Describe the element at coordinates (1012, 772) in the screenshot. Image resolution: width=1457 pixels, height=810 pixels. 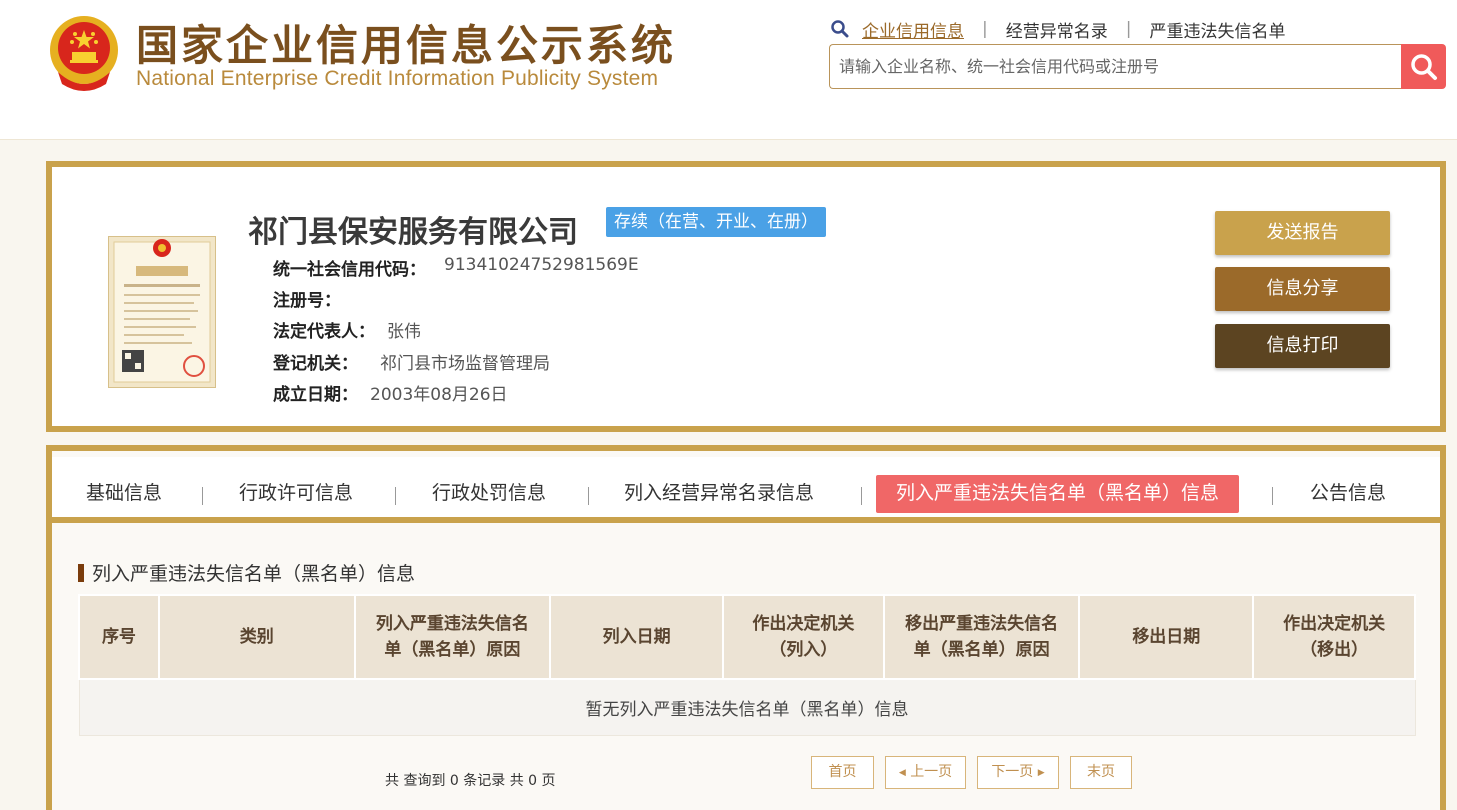
I see `next-page-label: 下一页` at that location.